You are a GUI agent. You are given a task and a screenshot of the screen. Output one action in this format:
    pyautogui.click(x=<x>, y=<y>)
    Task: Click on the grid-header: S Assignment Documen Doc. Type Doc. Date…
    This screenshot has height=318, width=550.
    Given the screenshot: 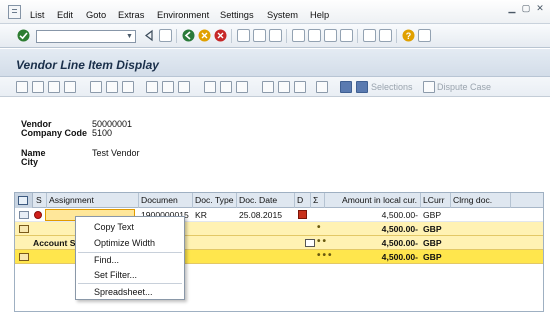 What is the action you would take?
    pyautogui.click(x=279, y=200)
    